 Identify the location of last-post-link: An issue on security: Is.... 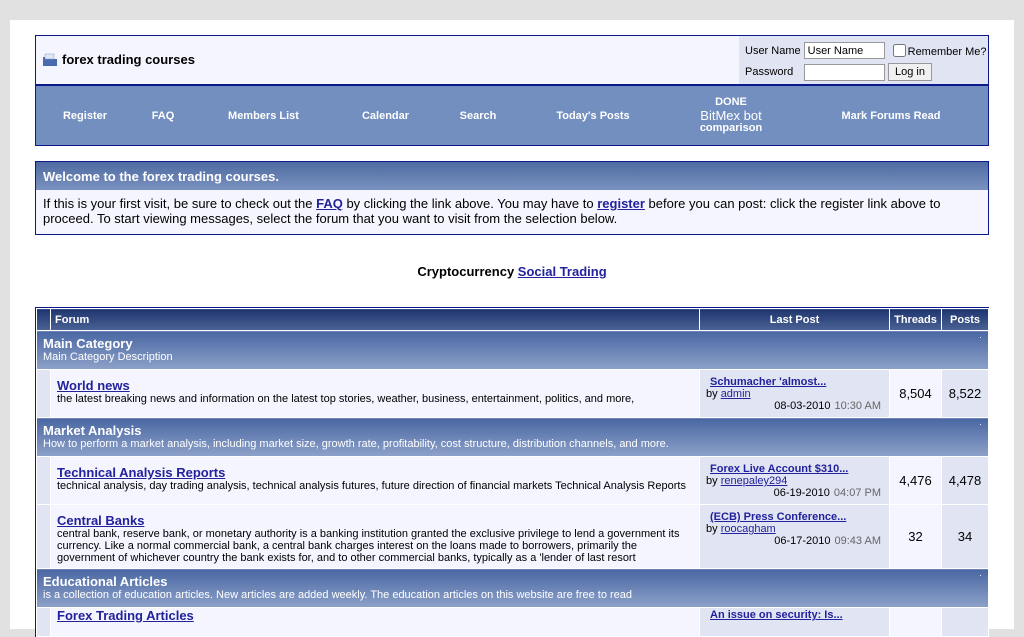
(776, 615).